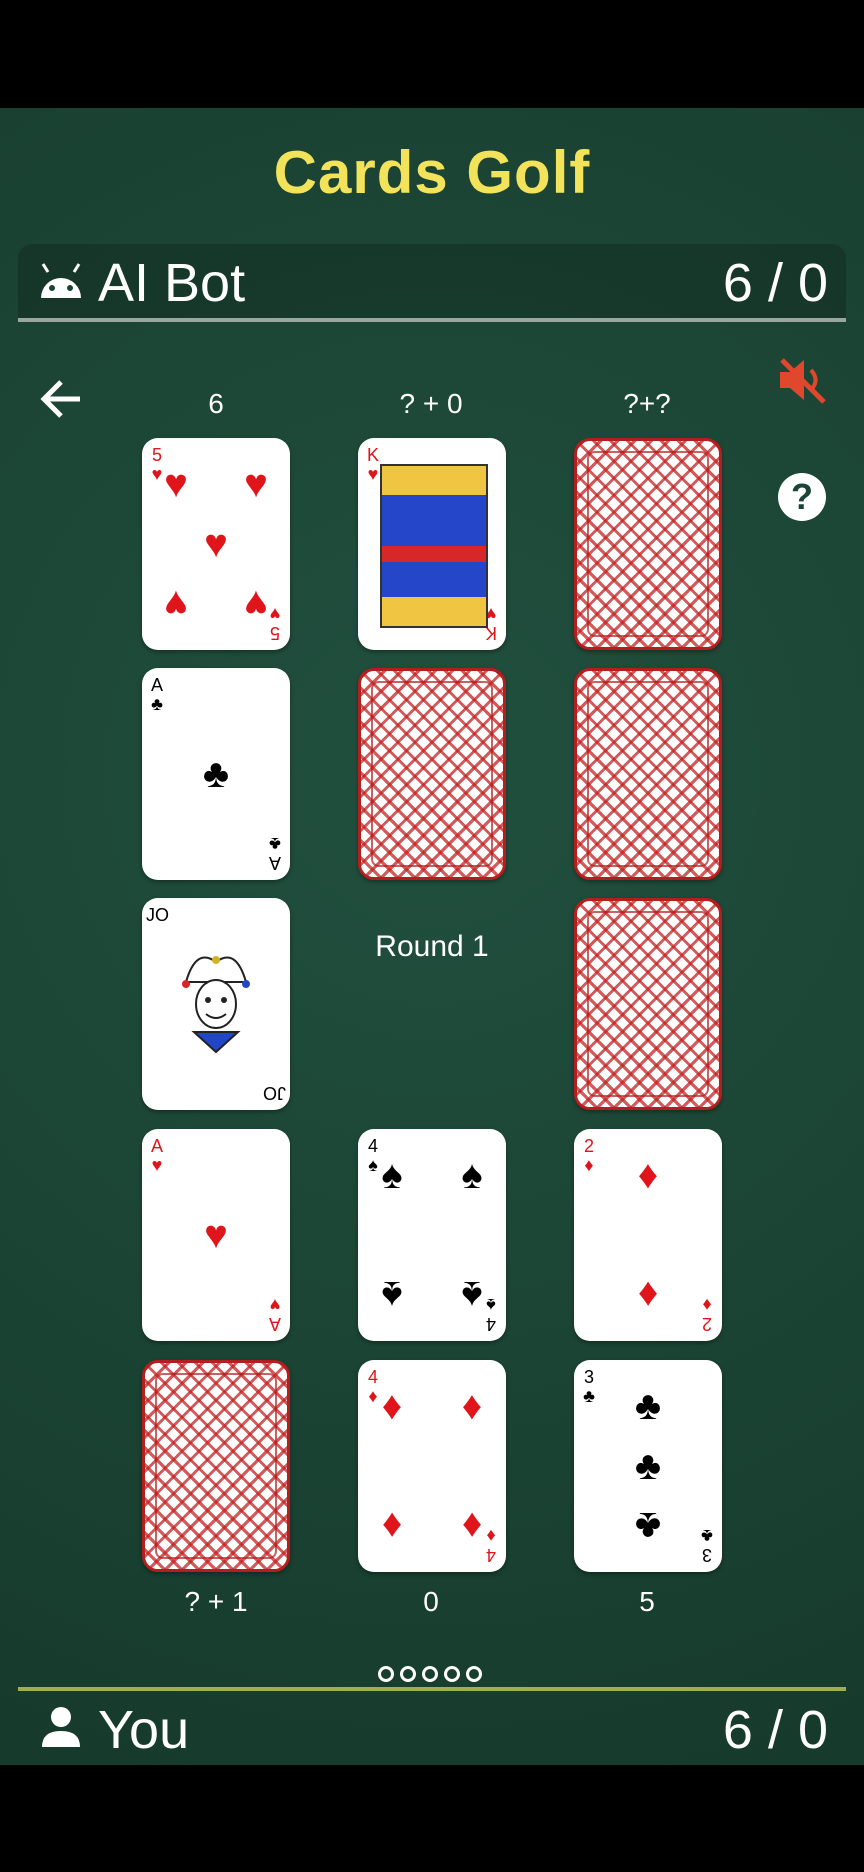 The width and height of the screenshot is (864, 1872). Describe the element at coordinates (431, 403) in the screenshot. I see `column-score-top-2: ? + 0` at that location.